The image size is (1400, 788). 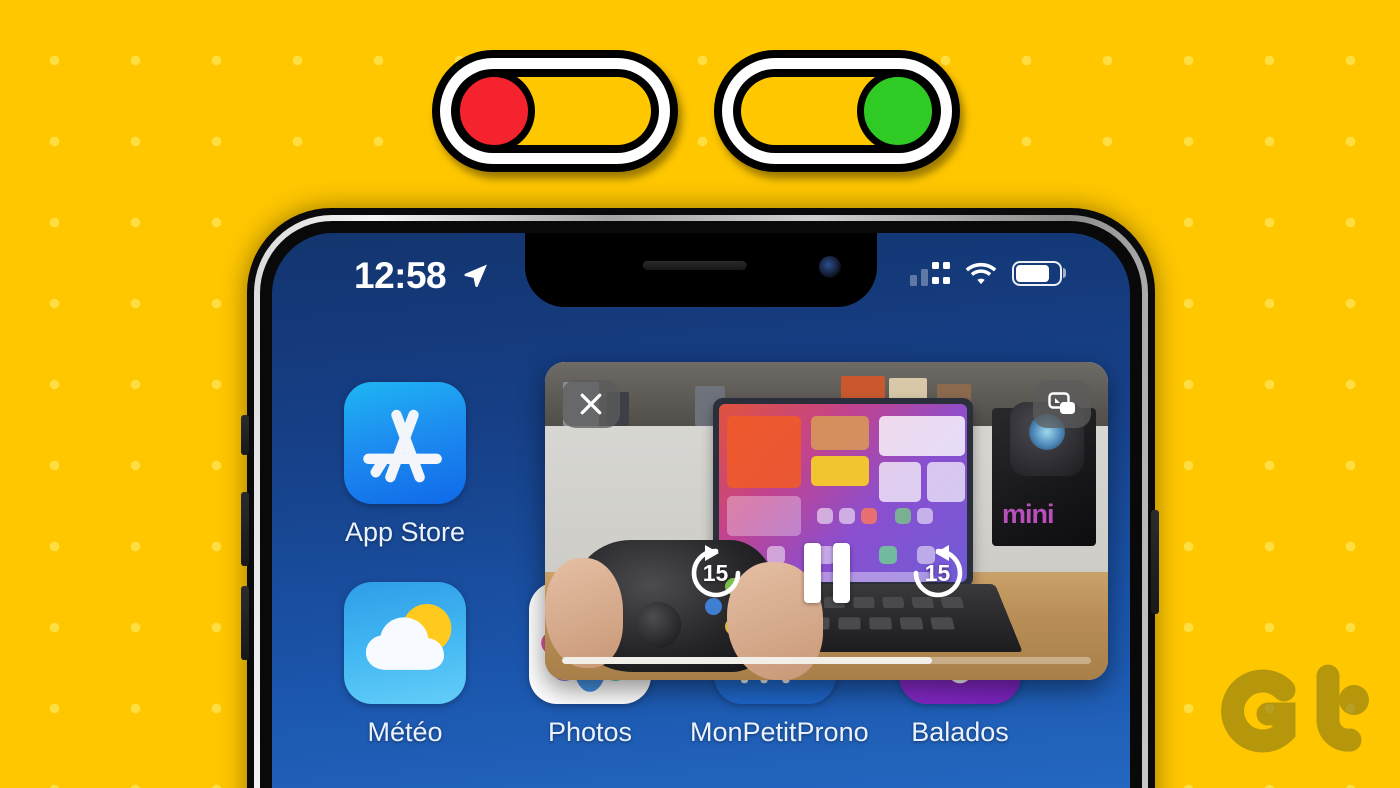 I want to click on earpiece-speaker, so click(x=694, y=265).